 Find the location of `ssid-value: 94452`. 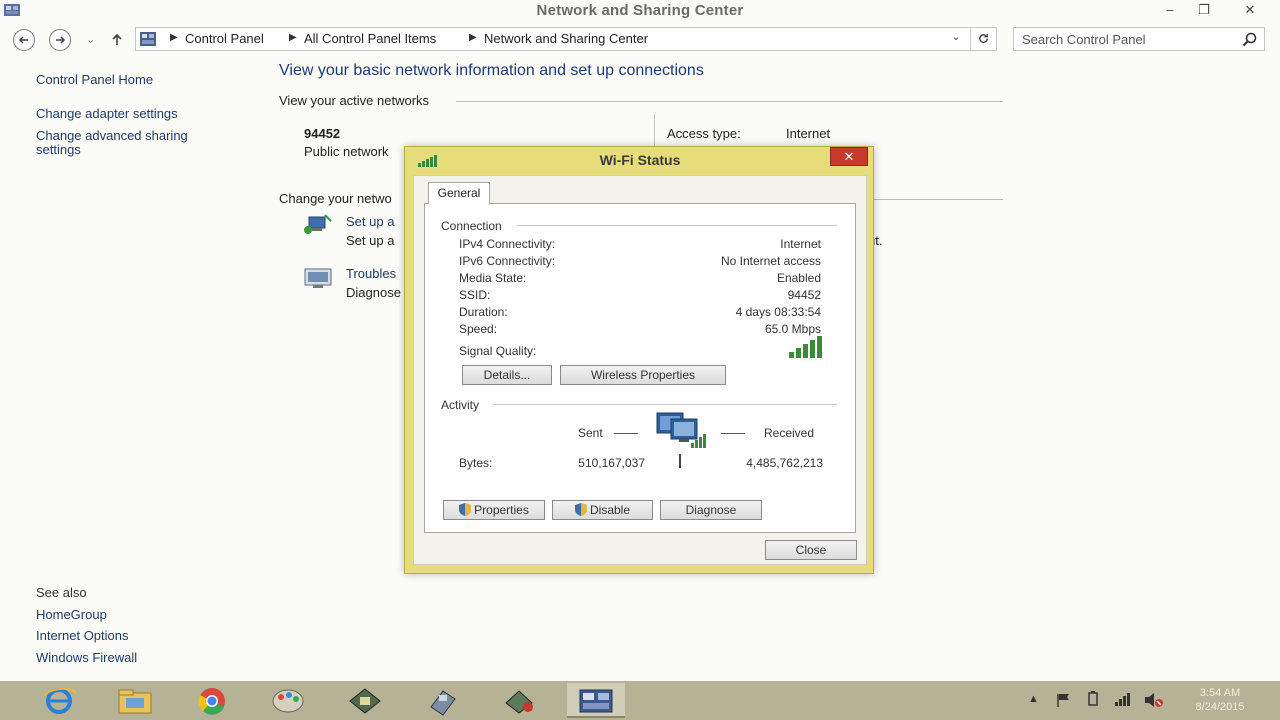

ssid-value: 94452 is located at coordinates (804, 295).